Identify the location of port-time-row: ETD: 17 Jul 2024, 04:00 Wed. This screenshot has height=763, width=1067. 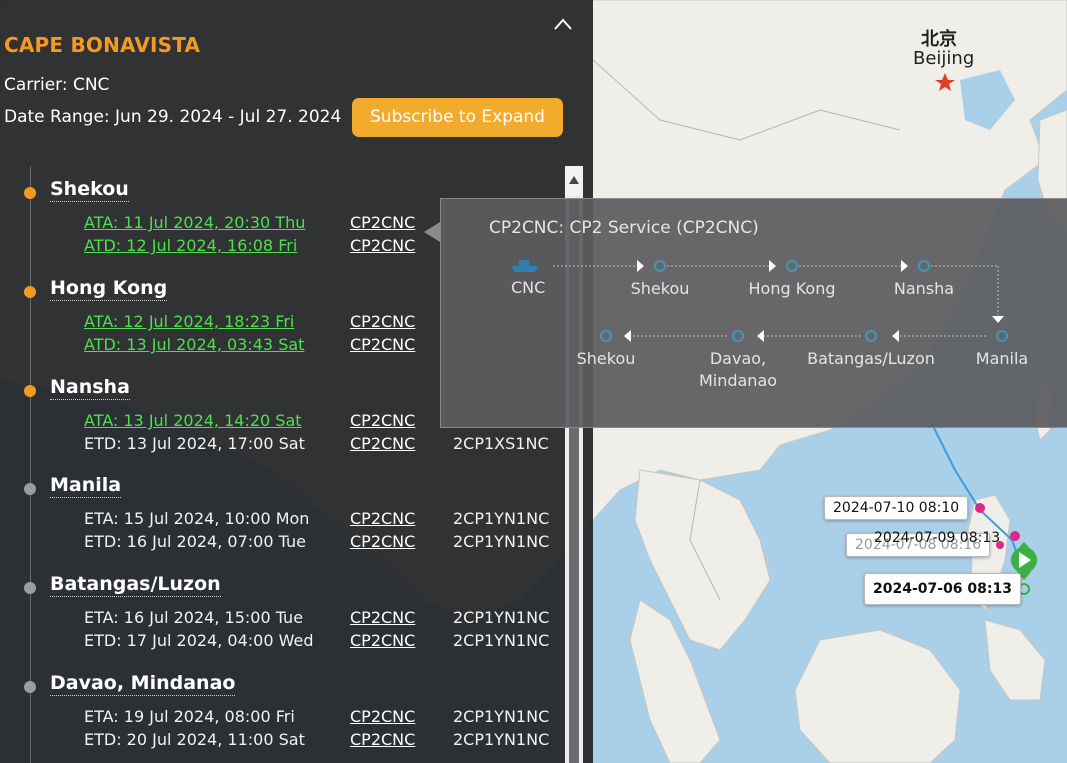
(199, 640).